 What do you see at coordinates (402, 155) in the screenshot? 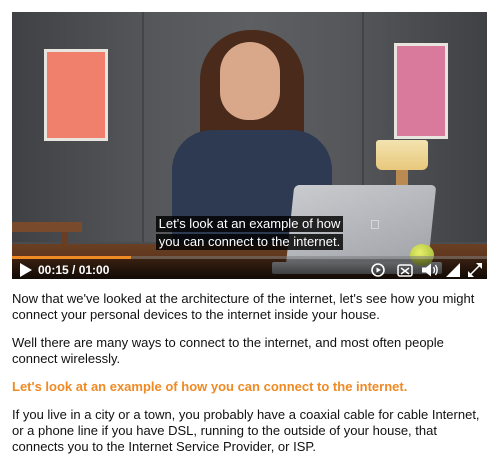
I see `lamp-shade` at bounding box center [402, 155].